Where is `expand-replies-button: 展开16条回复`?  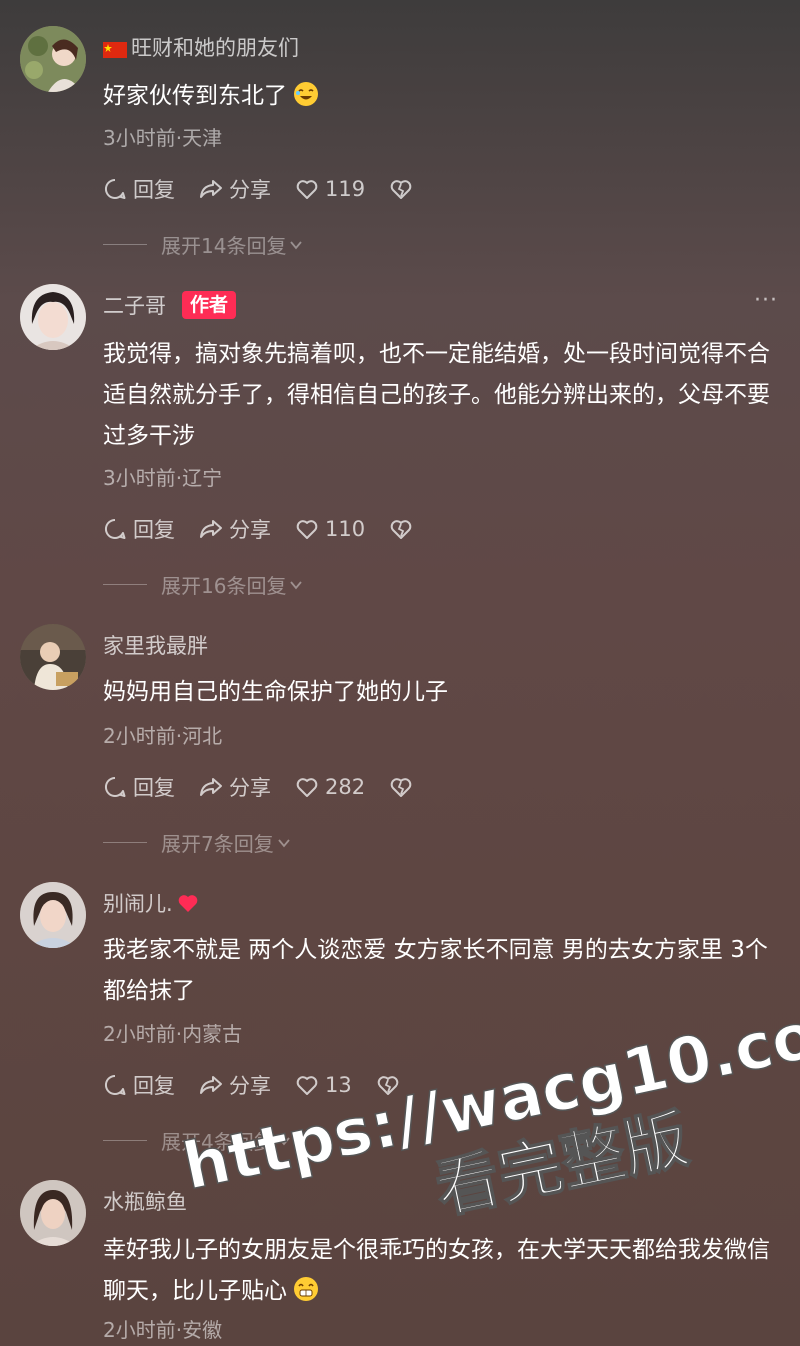 expand-replies-button: 展开16条回复 is located at coordinates (203, 584).